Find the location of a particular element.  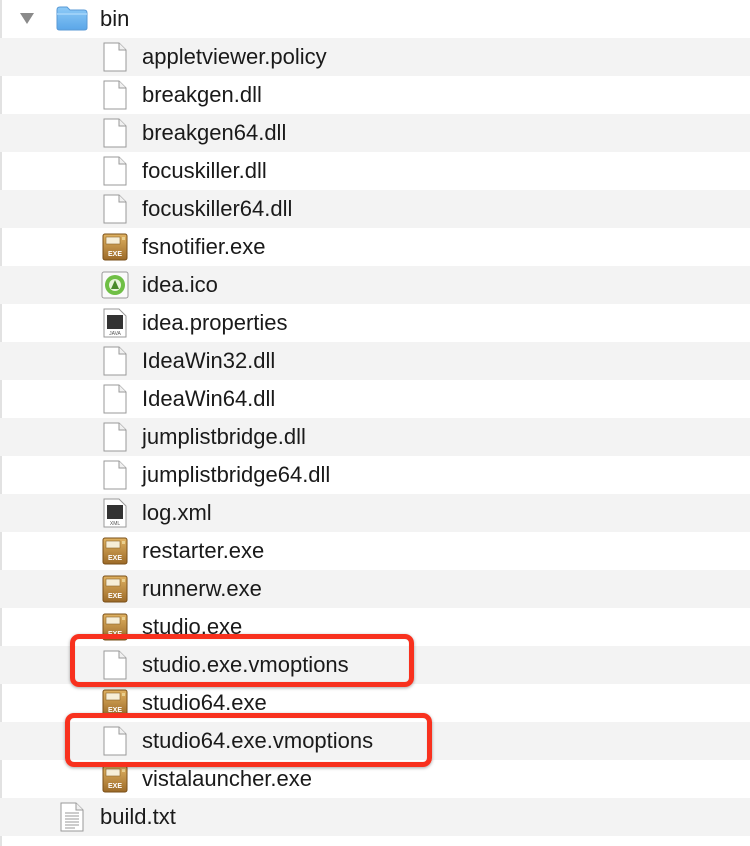

file-name: focuskiller64.dll is located at coordinates (217, 208).